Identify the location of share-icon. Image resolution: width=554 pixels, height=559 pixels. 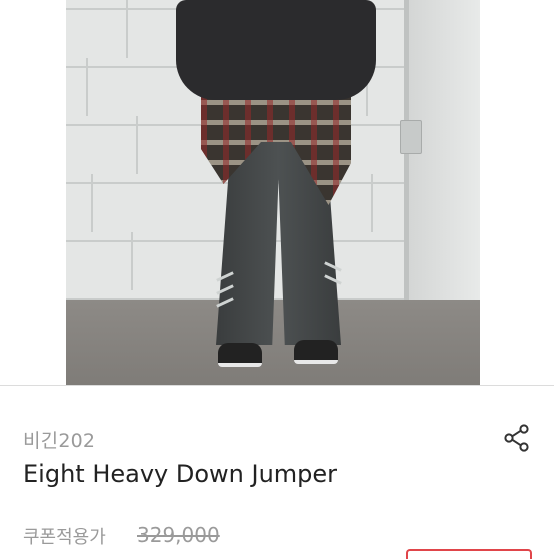
(516, 438).